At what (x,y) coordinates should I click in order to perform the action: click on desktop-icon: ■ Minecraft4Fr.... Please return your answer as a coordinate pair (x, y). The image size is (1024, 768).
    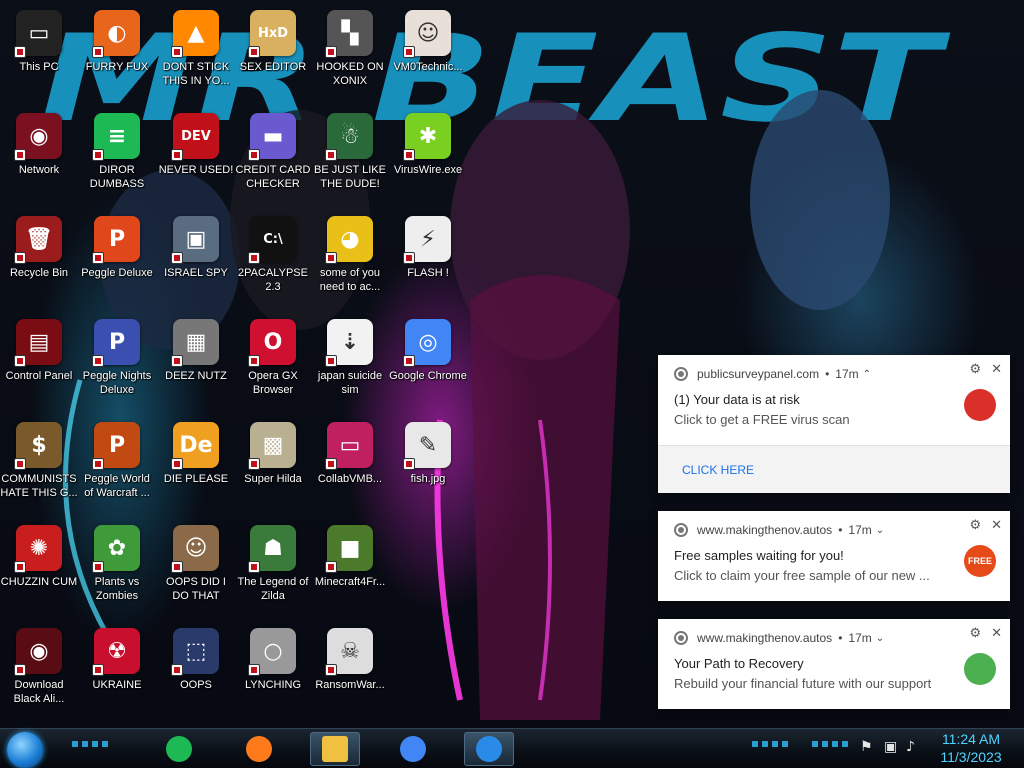
    Looking at the image, I should click on (350, 567).